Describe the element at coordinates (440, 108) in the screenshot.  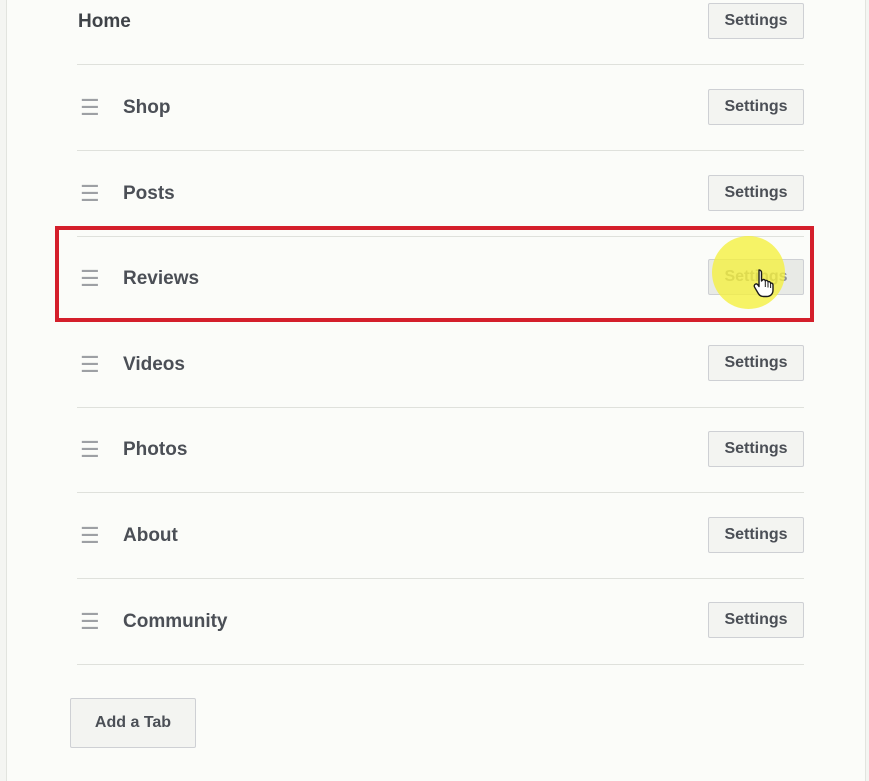
I see `tab-row-shop: ☰ Shop Settings` at that location.